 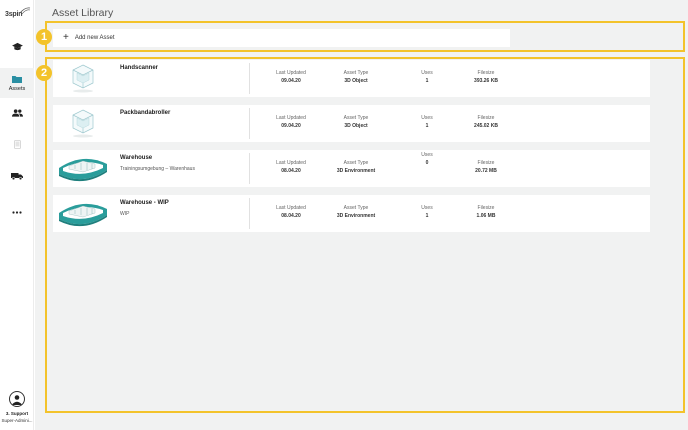 I want to click on nav-more, so click(x=17, y=212).